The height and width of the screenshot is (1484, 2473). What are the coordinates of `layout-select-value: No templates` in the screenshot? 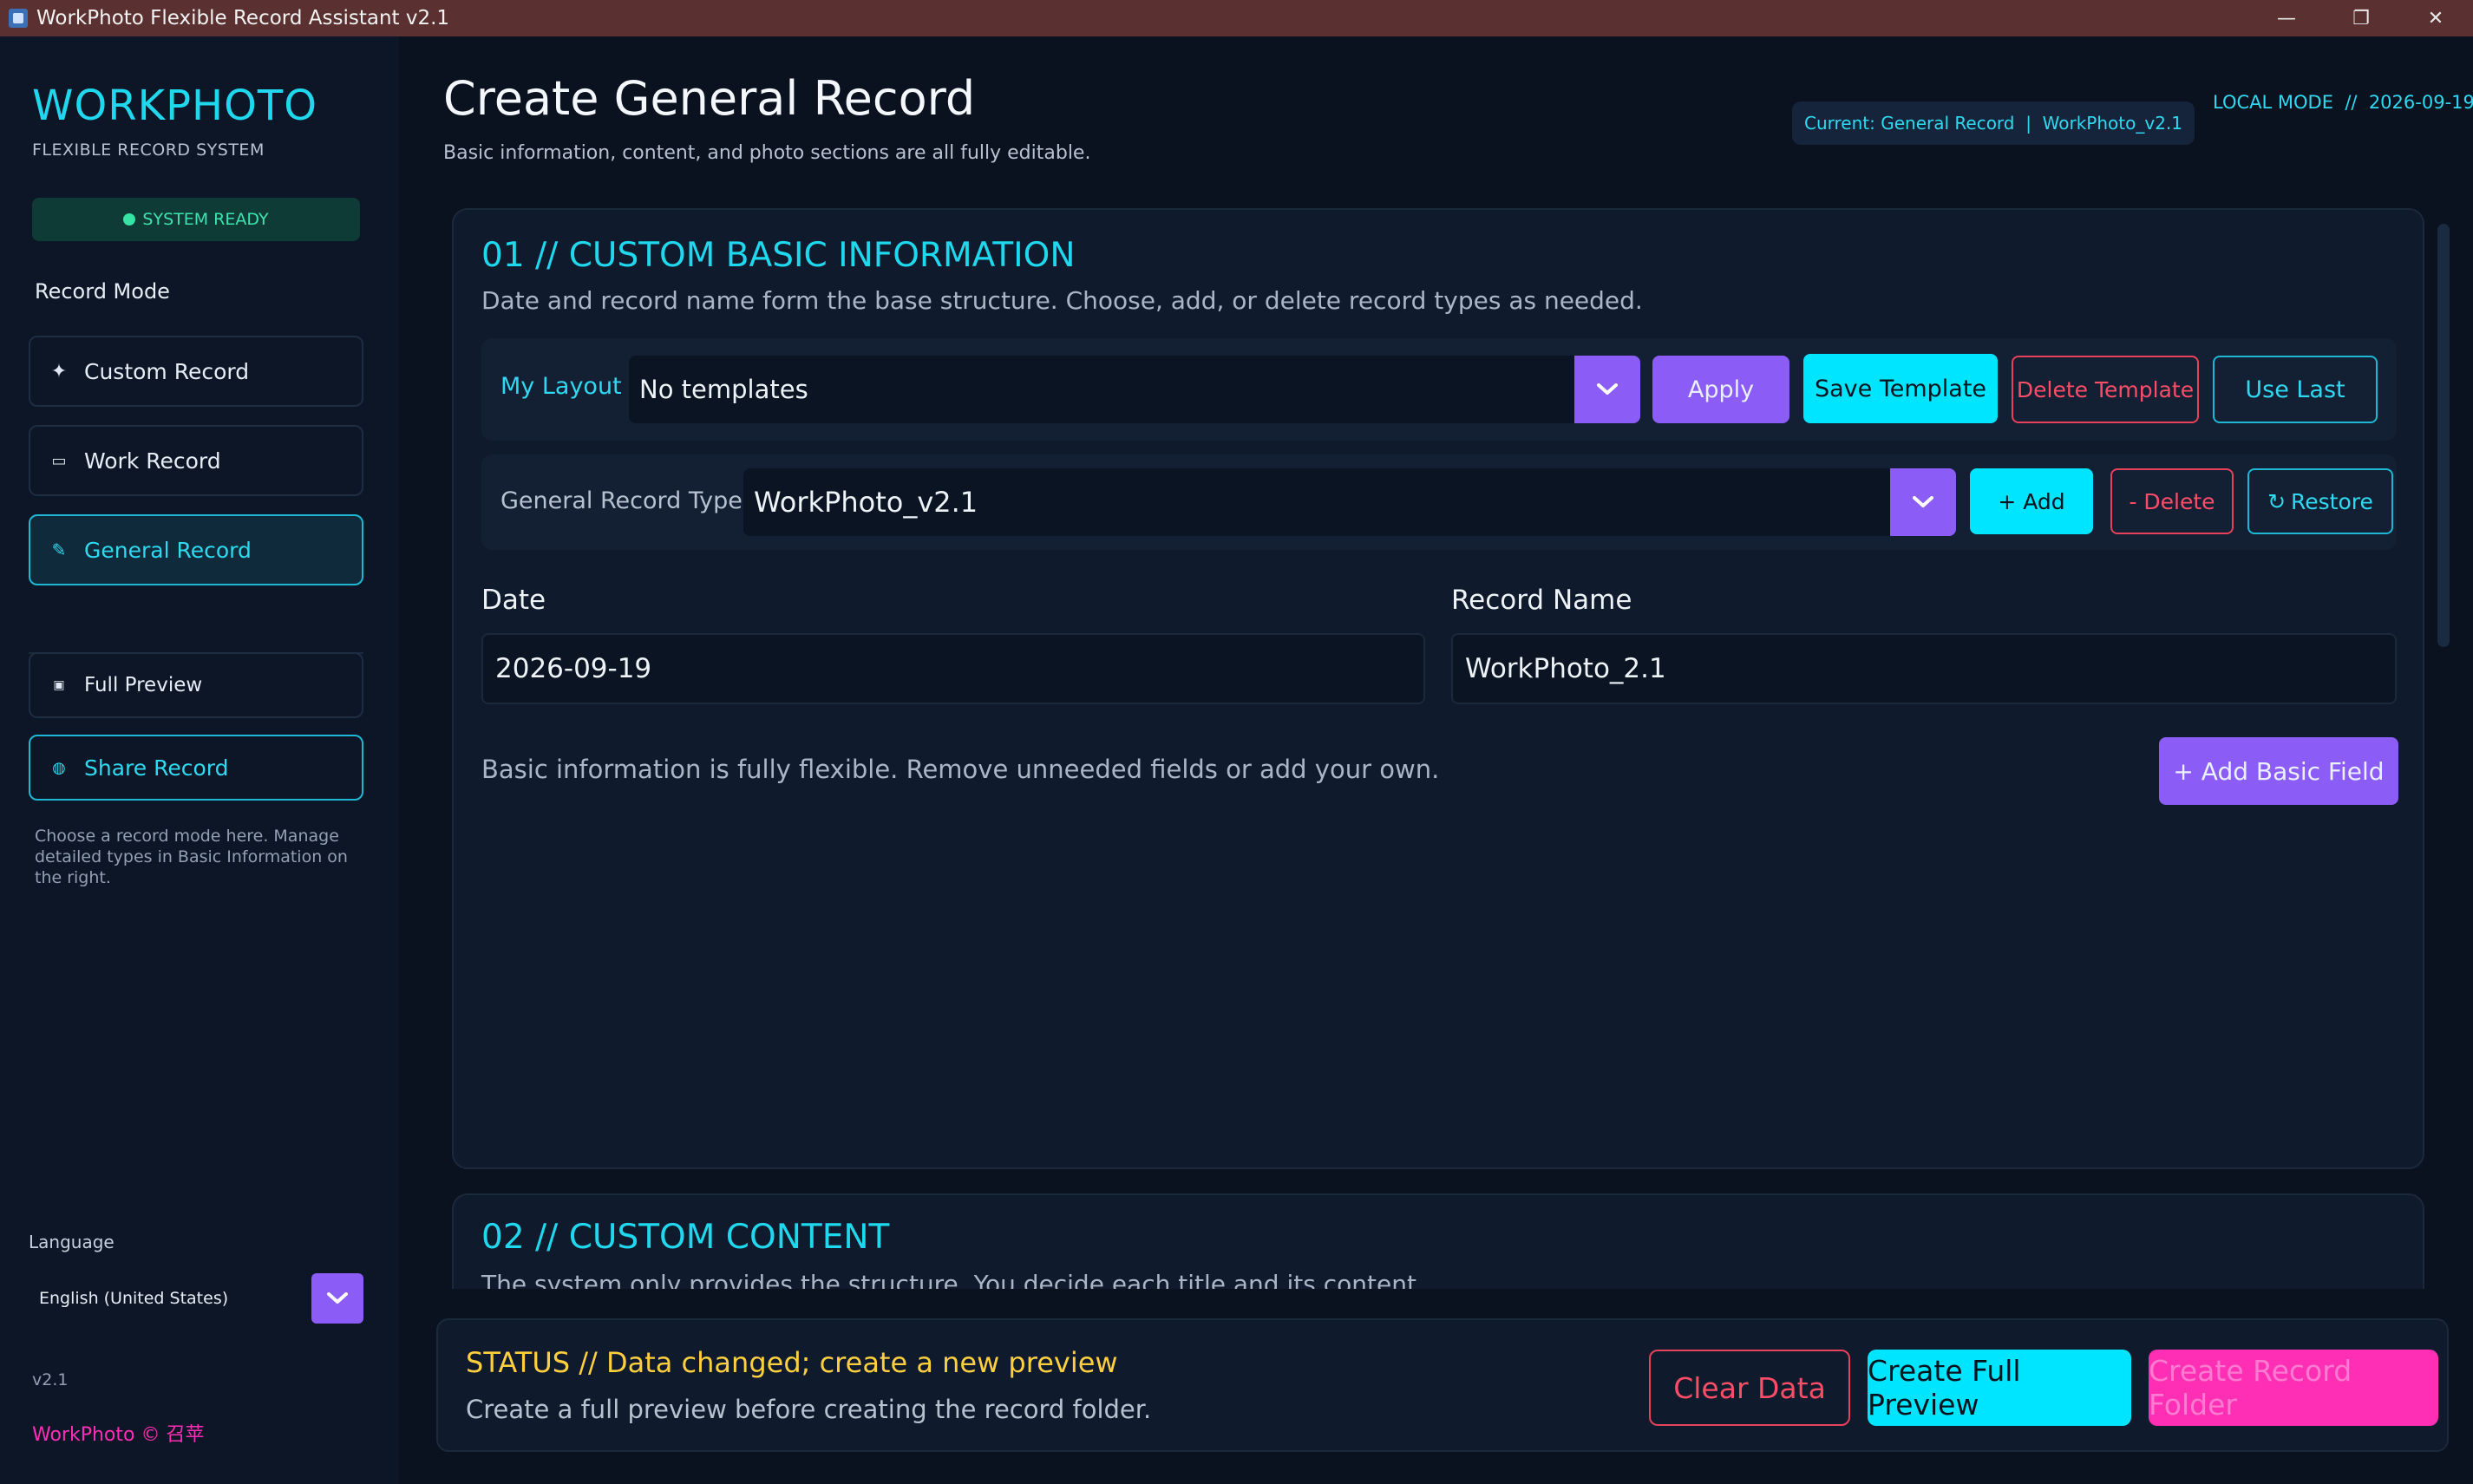 It's located at (723, 389).